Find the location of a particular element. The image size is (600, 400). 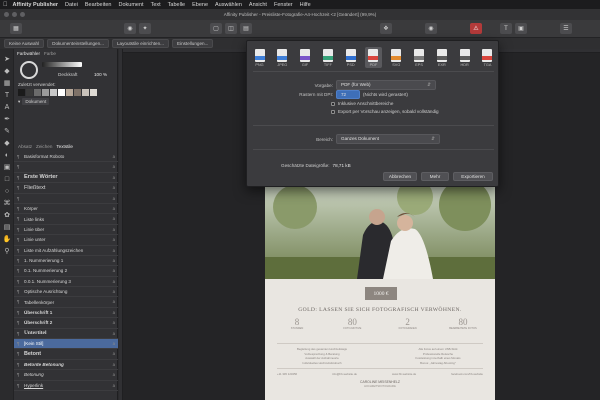

tab-text-styles: Textstile is located at coordinates (64, 146).